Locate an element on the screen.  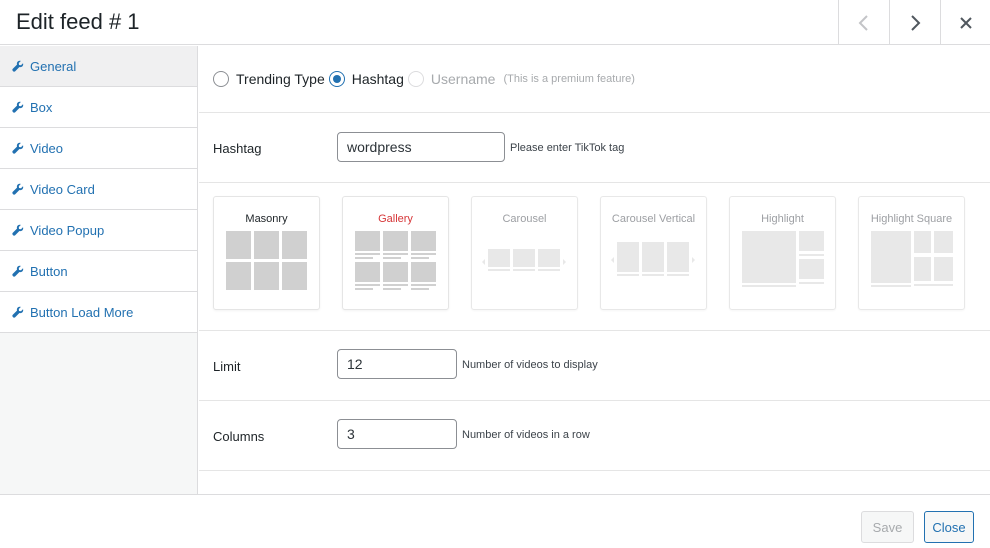
sidebar-item-button-load-more: Button Load More is located at coordinates (98, 312).